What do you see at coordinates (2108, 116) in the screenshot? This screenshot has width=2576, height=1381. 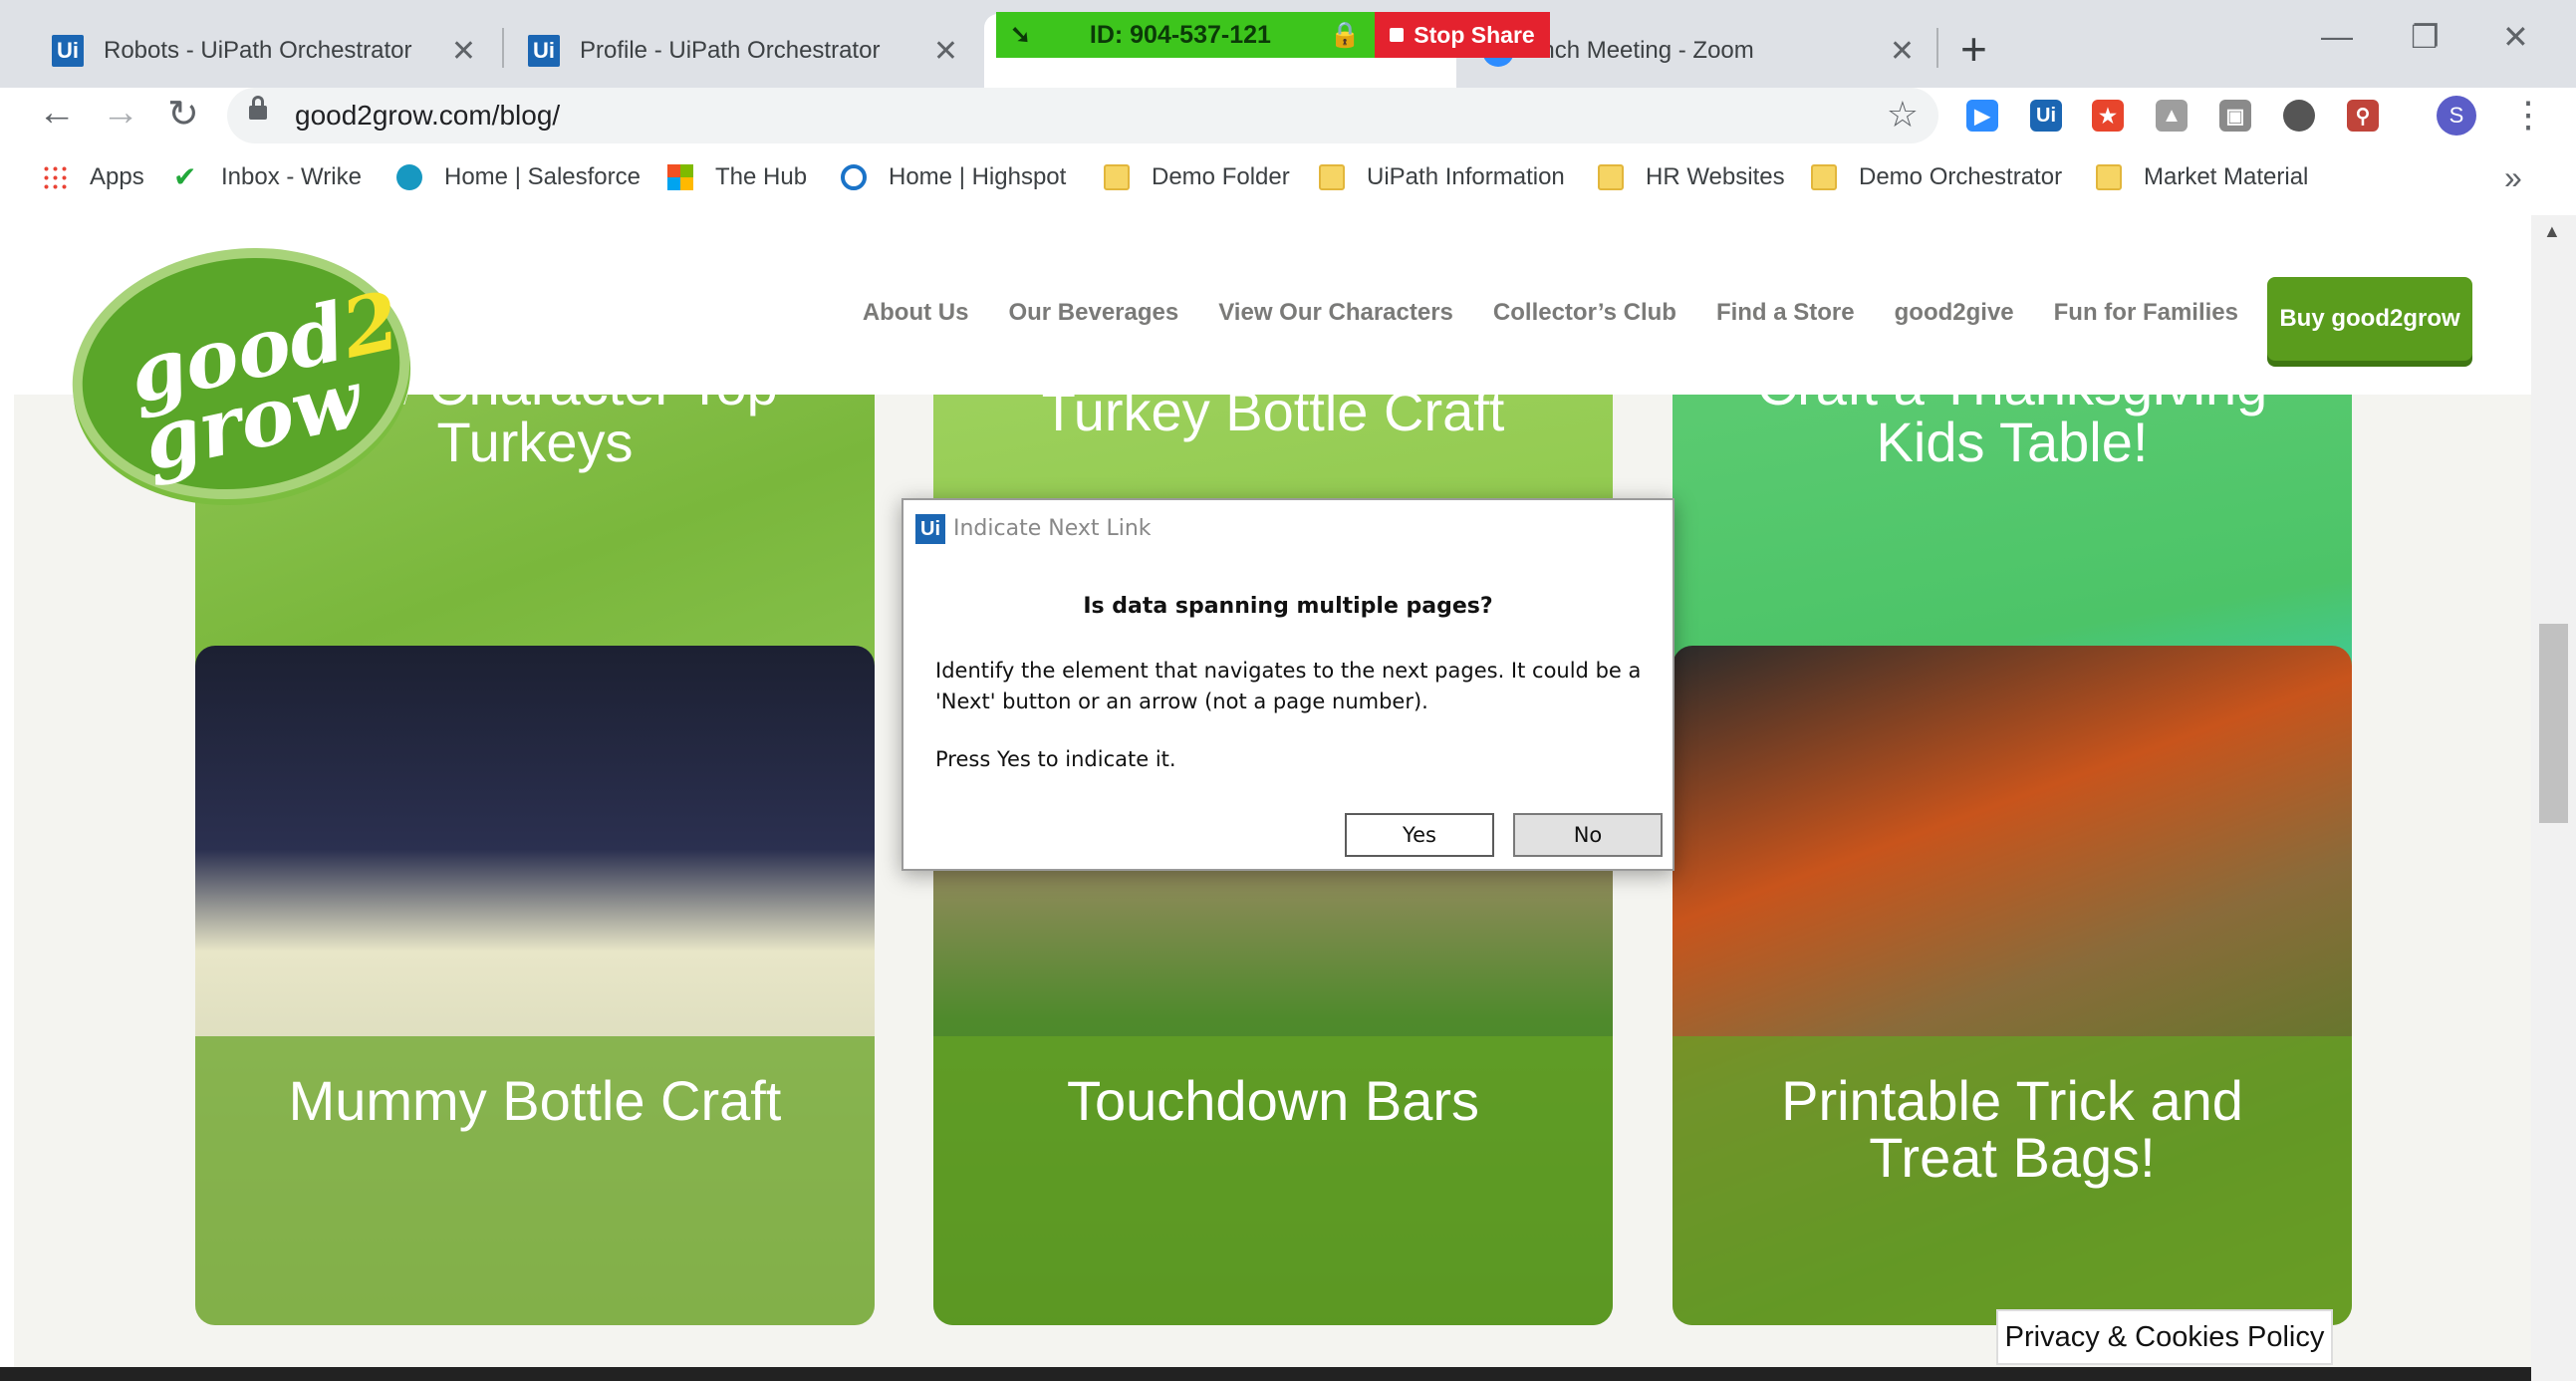 I see `office-extension-icon: ★` at bounding box center [2108, 116].